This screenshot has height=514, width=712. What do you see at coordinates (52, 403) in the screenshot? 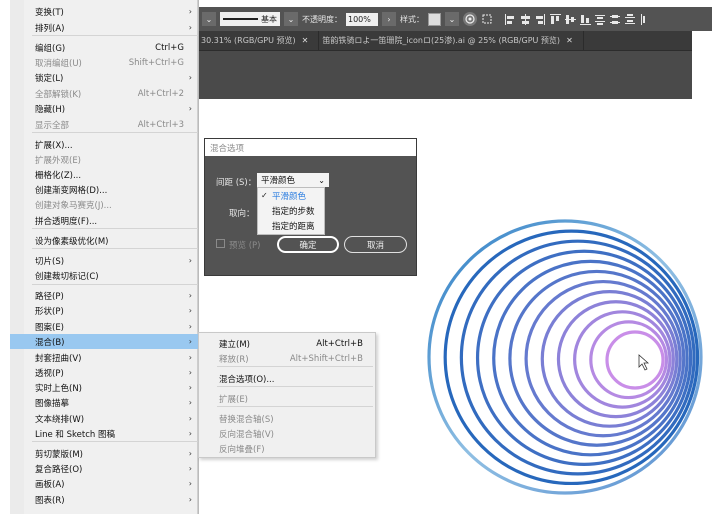
I see `menu-item-label: 图像描摹` at bounding box center [52, 403].